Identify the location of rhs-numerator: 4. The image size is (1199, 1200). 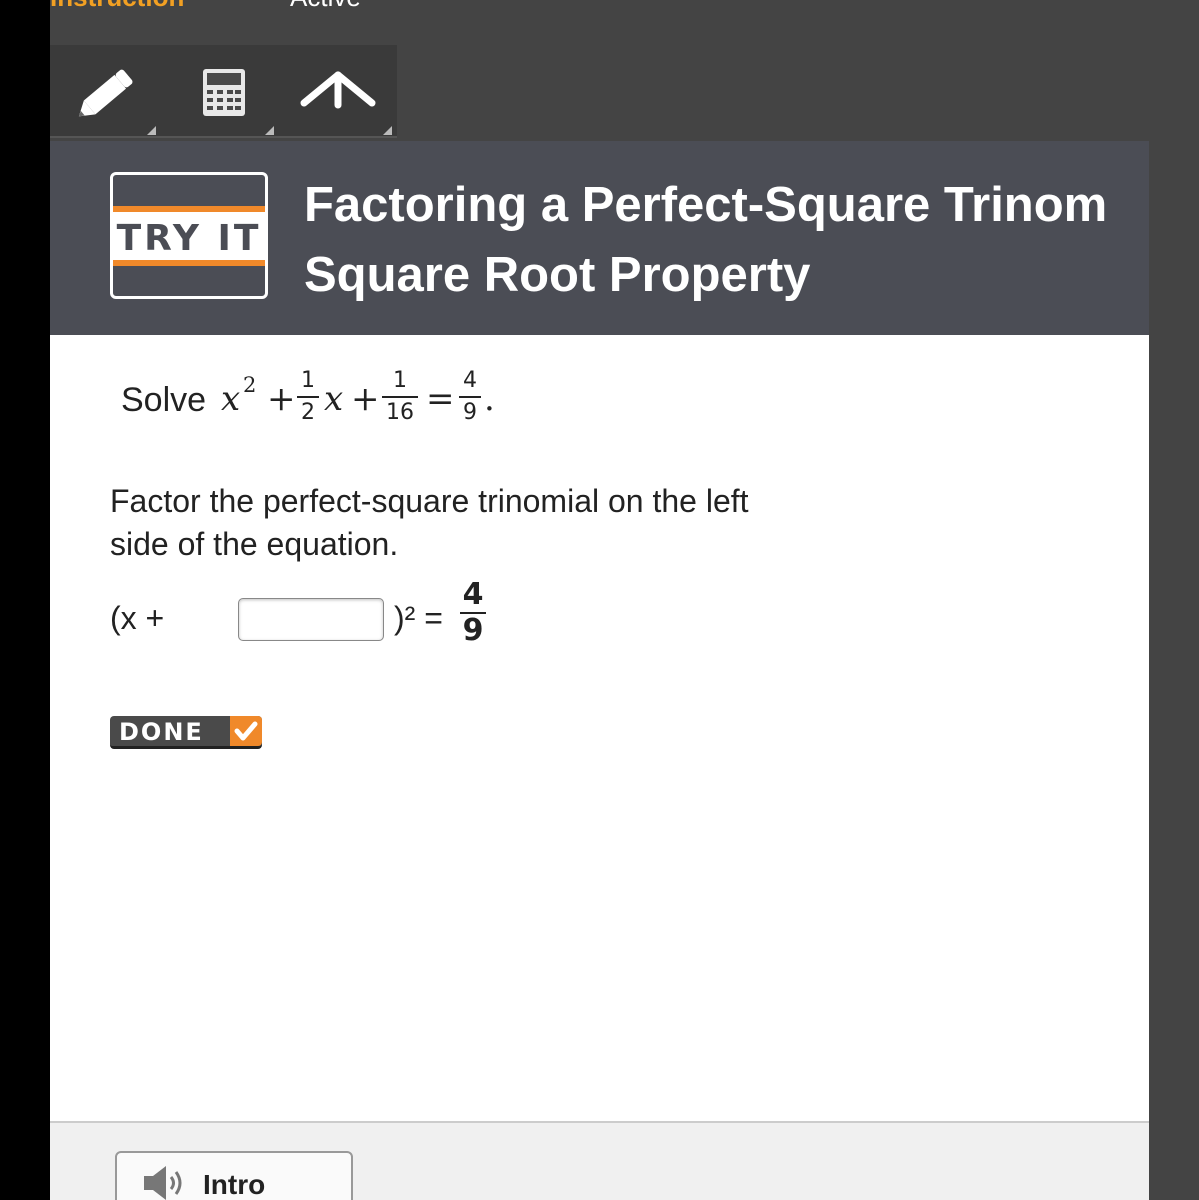
(473, 594).